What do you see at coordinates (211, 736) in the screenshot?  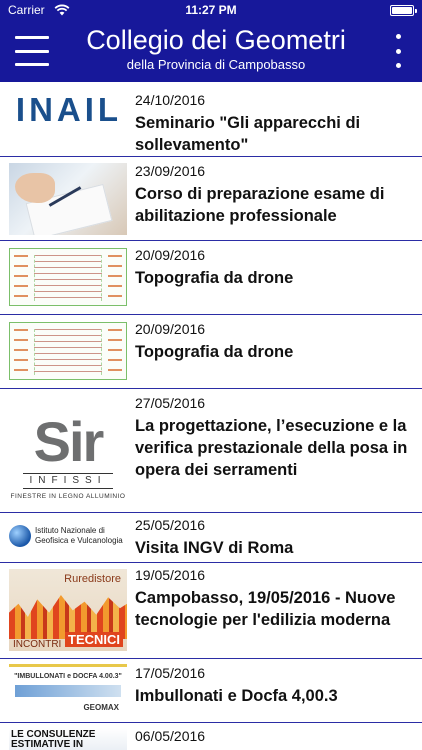 I see `news-item: LE CONSULENZE ESTIMATIVE IN 06/05/2016` at bounding box center [211, 736].